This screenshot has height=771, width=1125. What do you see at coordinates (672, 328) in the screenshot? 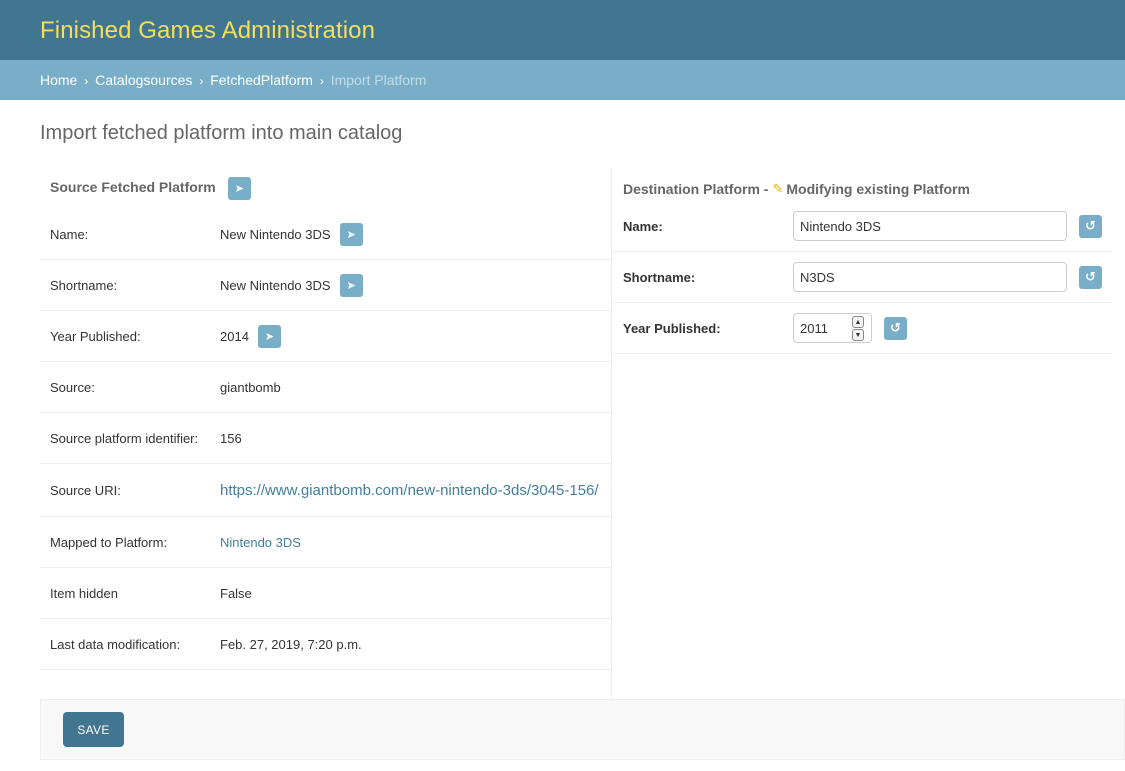
I see `year-label: Year Published:` at bounding box center [672, 328].